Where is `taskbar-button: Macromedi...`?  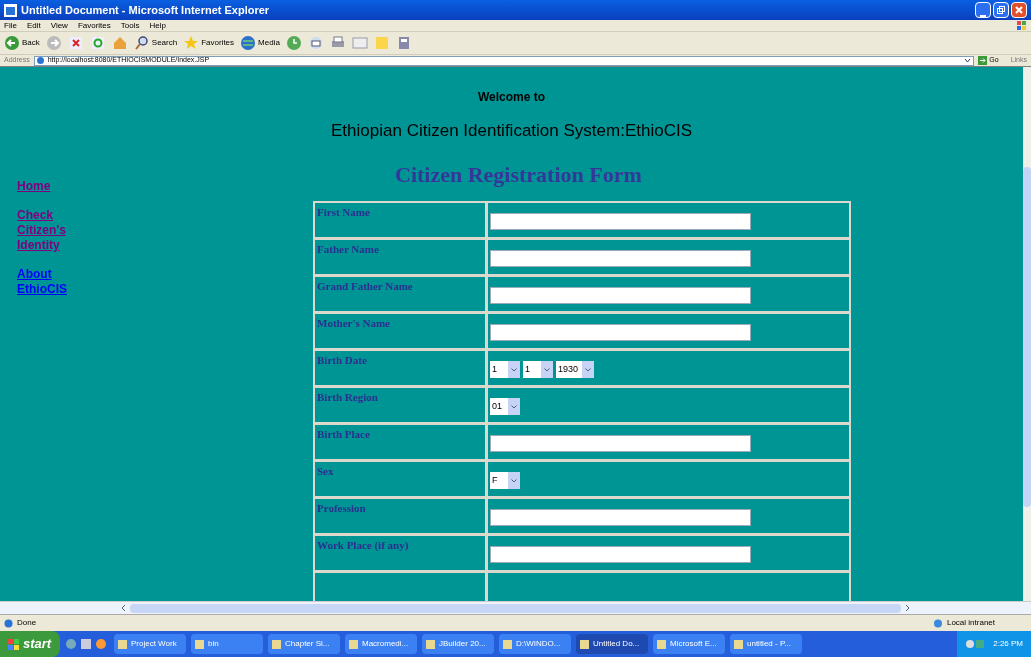
taskbar-button: Macromedi... is located at coordinates (381, 644).